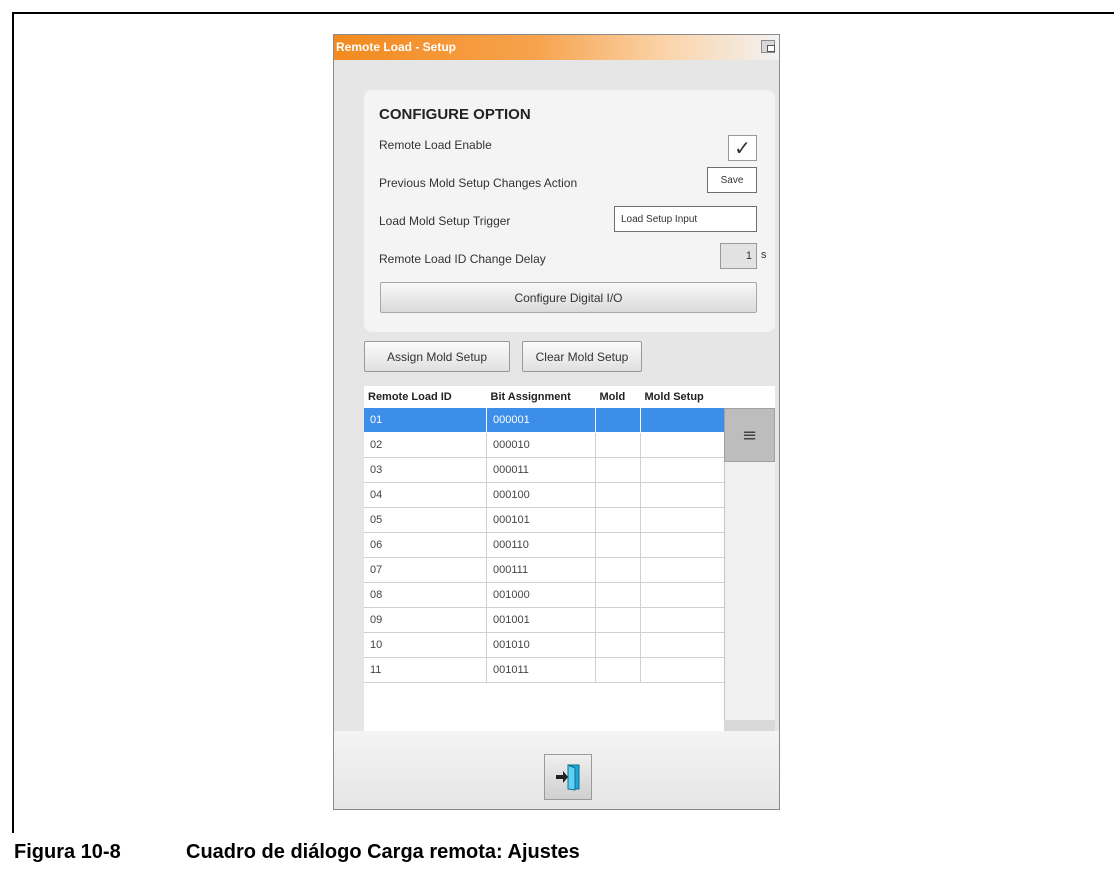 This screenshot has height=869, width=1114. I want to click on previous-changes-action-field: Save, so click(732, 180).